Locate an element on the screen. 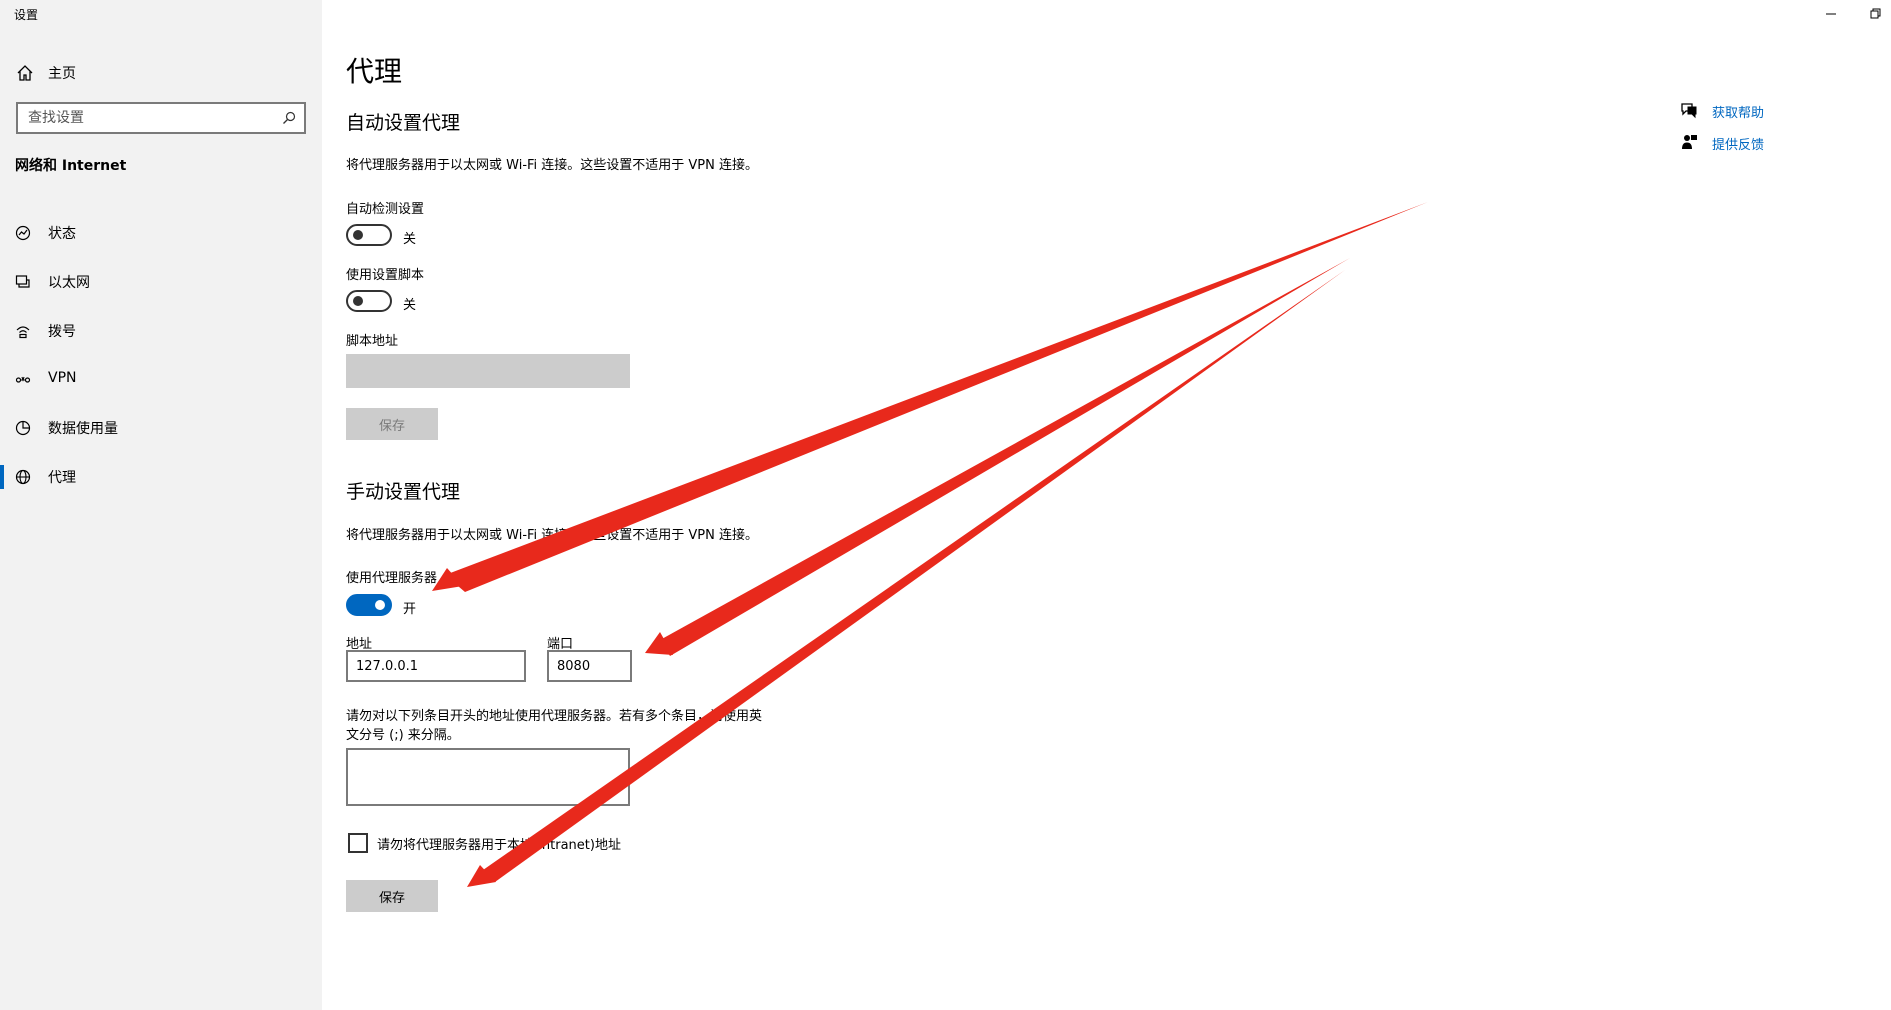 The image size is (1891, 1010). auto-proxy-description: 将代理服务器用于以太网或 Wi-Fi 连接。这些设置不适用于 VPN 连接。 is located at coordinates (552, 165).